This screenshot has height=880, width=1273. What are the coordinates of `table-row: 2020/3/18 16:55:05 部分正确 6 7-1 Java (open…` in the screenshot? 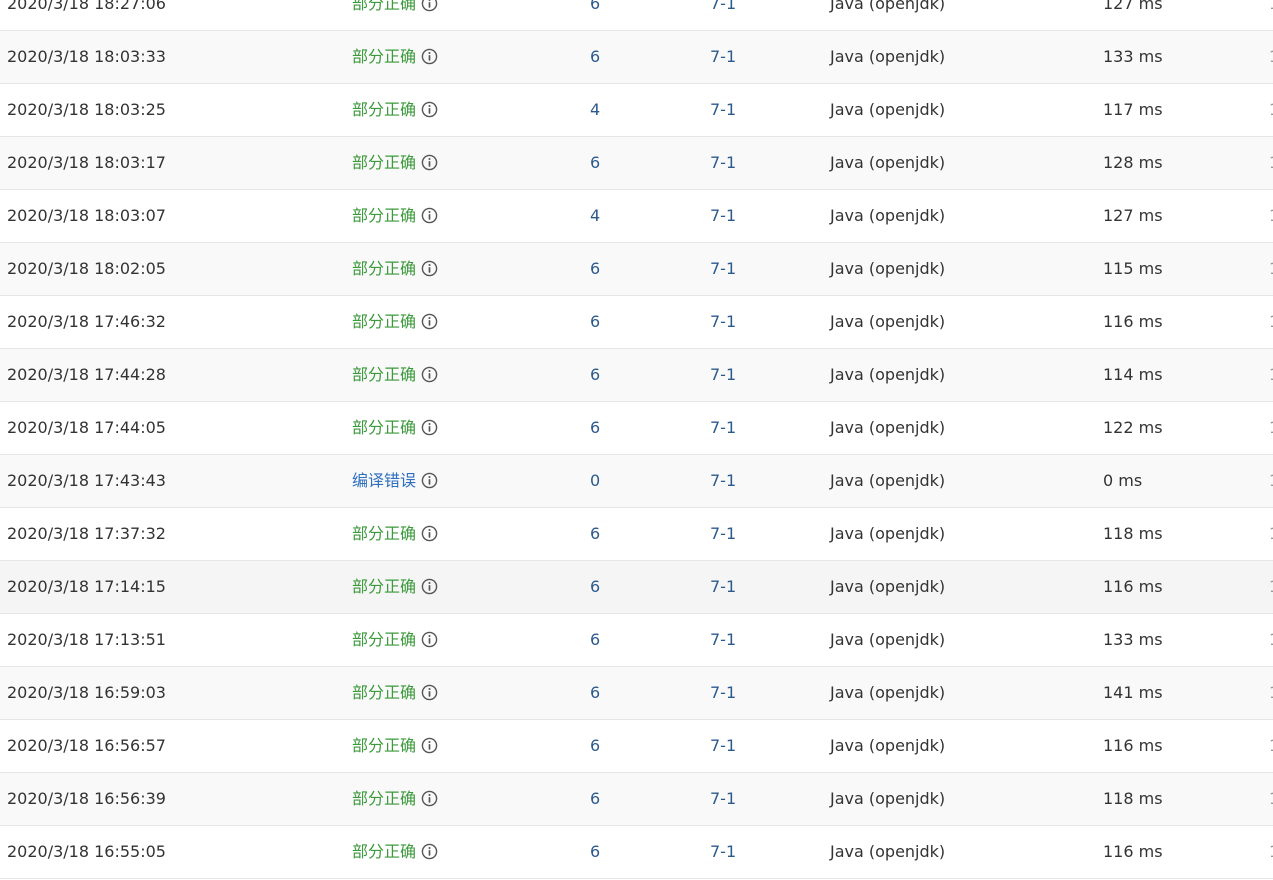 It's located at (636, 852).